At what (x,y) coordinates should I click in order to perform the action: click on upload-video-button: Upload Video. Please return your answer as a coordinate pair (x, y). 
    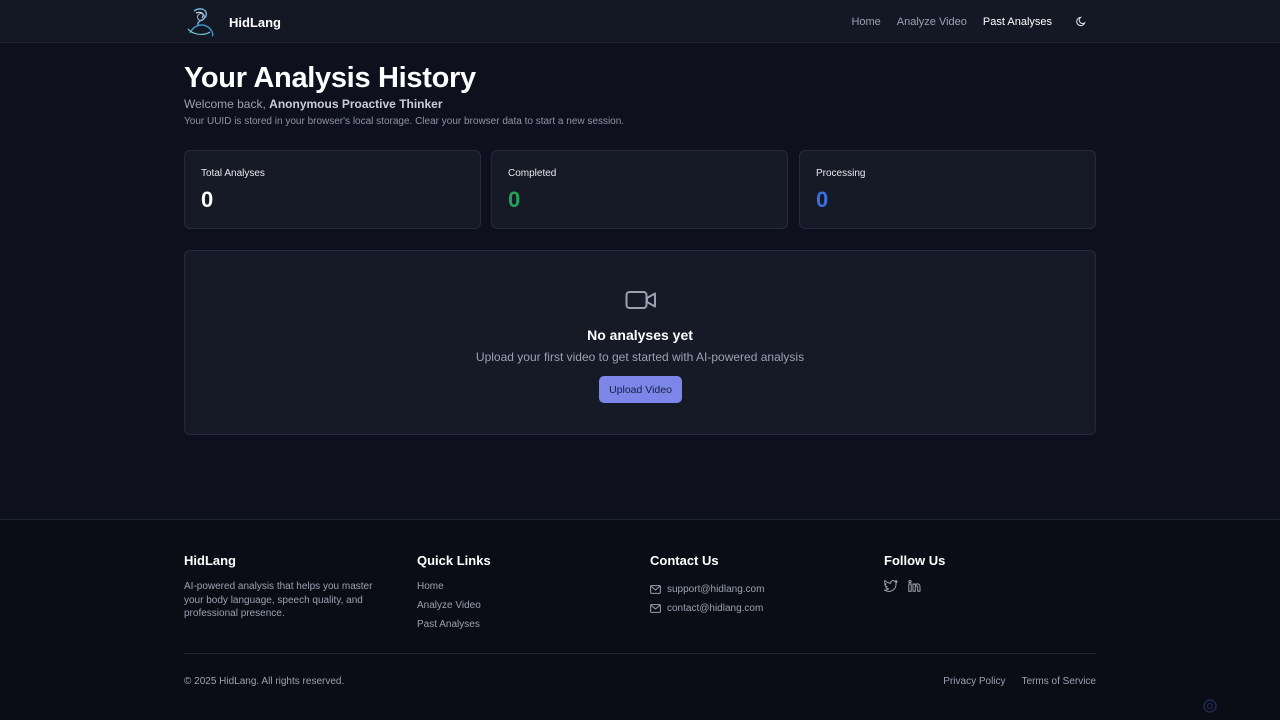
    Looking at the image, I should click on (640, 389).